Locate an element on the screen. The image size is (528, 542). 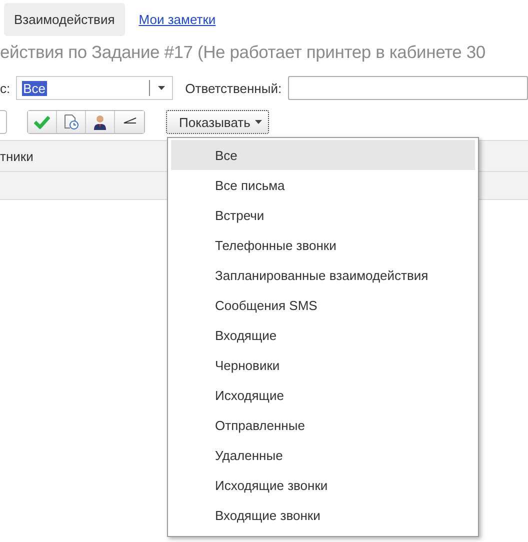
menu-item: Все is located at coordinates (323, 155).